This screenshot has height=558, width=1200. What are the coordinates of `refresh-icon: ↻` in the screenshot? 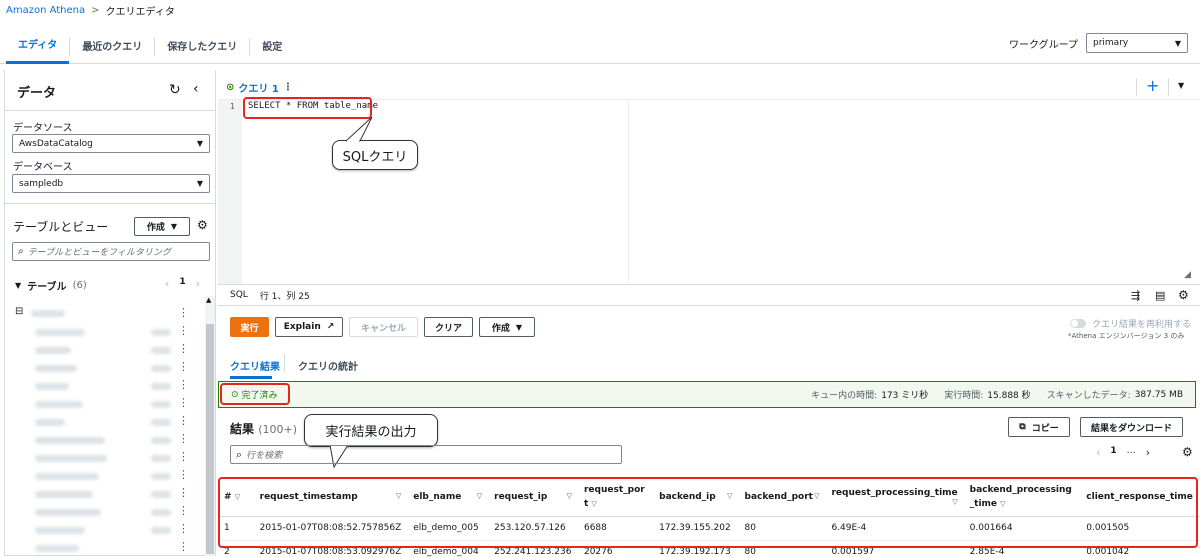 It's located at (175, 90).